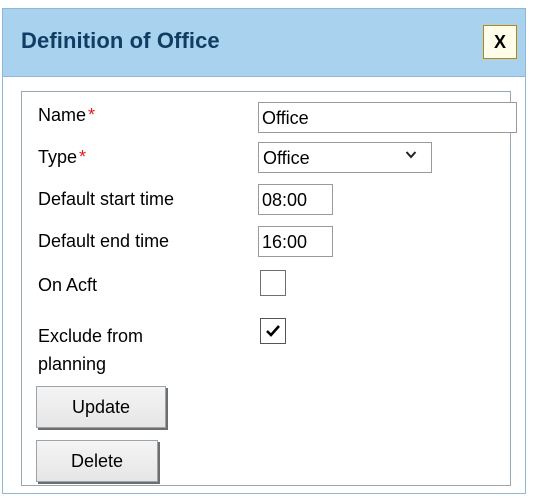 This screenshot has width=536, height=502. I want to click on type-label: Type *, so click(62, 157).